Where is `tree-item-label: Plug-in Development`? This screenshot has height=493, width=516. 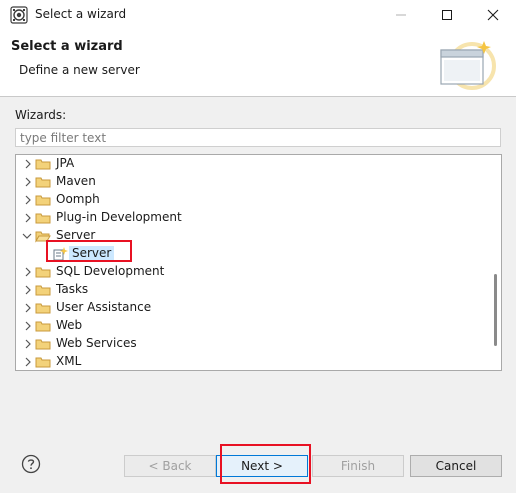 tree-item-label: Plug-in Development is located at coordinates (119, 217).